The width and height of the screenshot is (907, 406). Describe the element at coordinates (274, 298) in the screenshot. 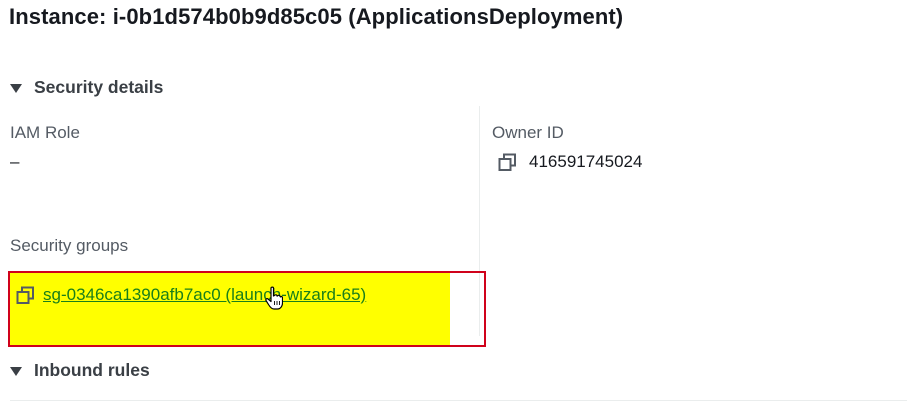

I see `hand-pointer-cursor-icon` at that location.